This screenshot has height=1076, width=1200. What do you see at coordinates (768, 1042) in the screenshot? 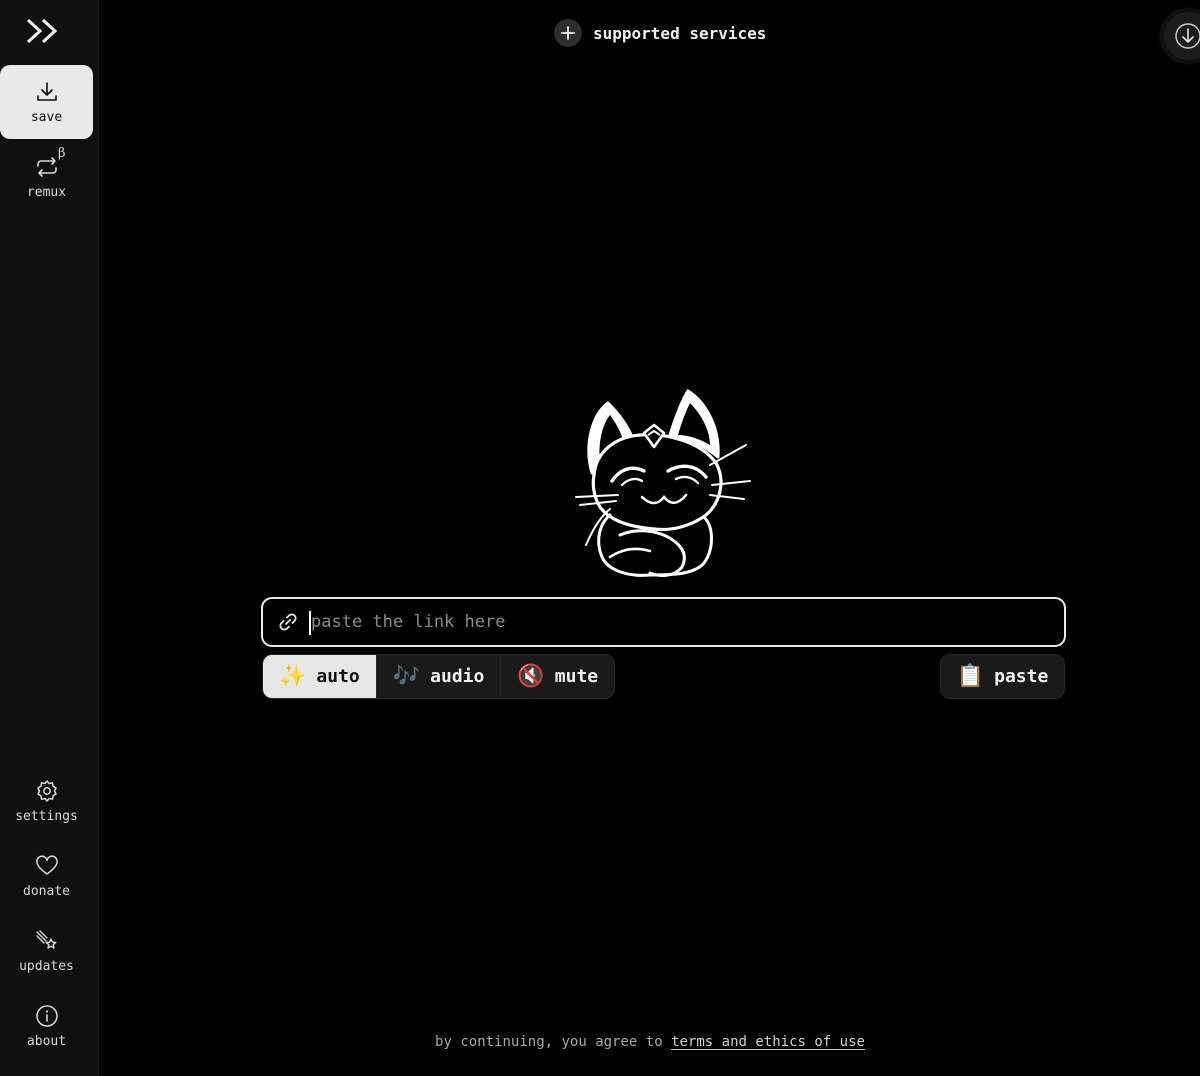
I see `terms-link: terms and ethics of use` at bounding box center [768, 1042].